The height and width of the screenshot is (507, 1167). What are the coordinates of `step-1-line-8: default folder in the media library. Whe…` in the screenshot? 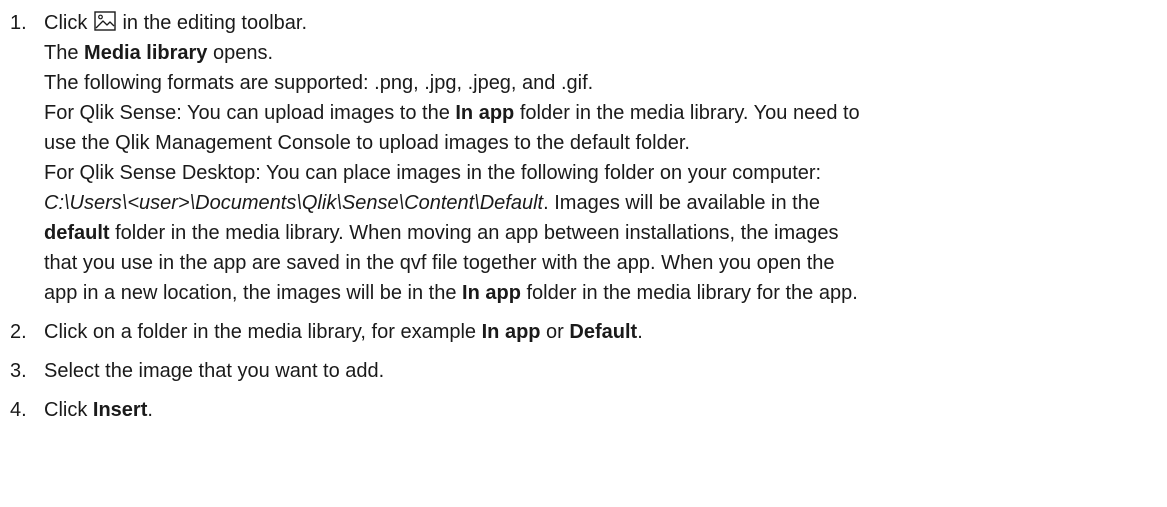 It's located at (441, 233).